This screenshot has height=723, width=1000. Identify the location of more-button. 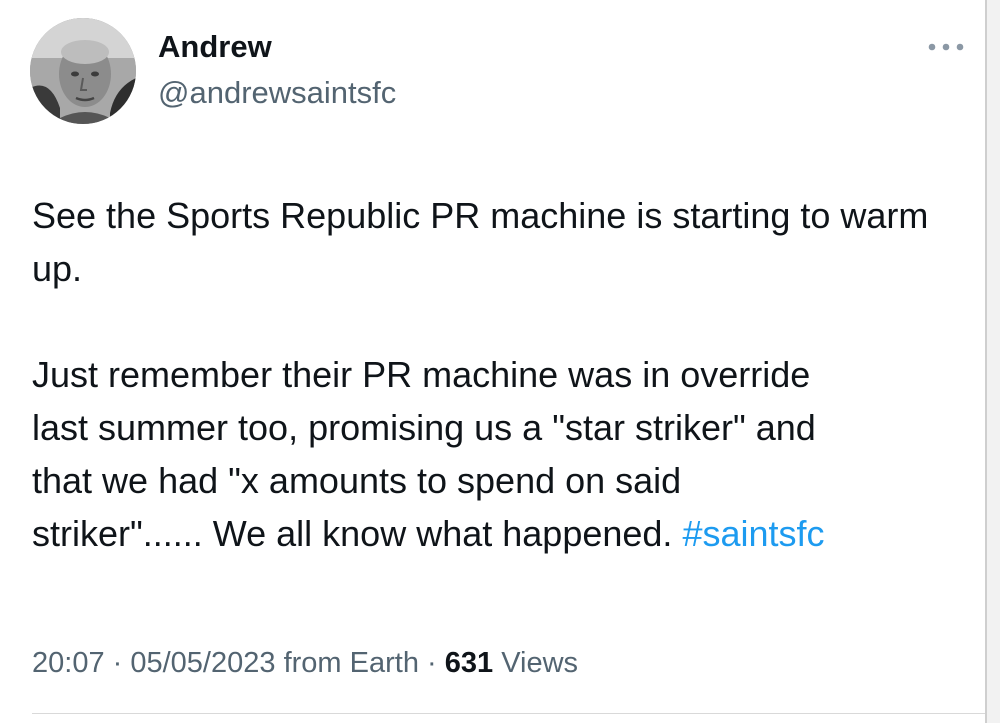
(946, 47).